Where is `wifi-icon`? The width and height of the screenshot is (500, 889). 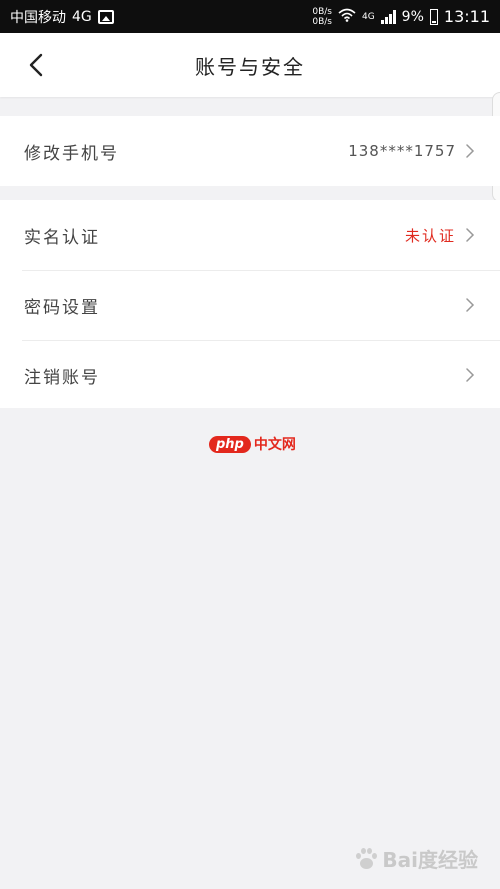
wifi-icon is located at coordinates (347, 16).